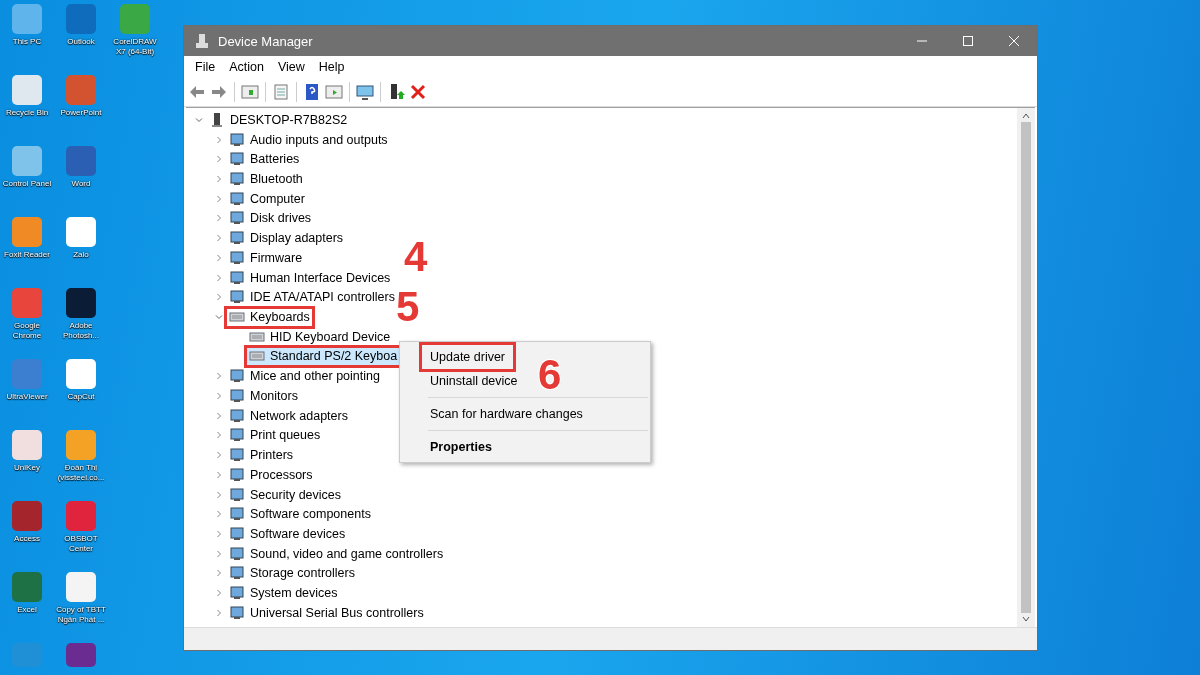 The width and height of the screenshot is (1200, 675). I want to click on menu-item: Help, so click(331, 67).